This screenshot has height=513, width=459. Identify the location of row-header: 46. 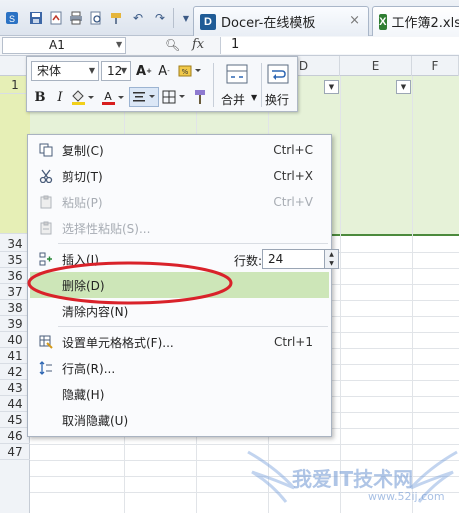
(15, 436).